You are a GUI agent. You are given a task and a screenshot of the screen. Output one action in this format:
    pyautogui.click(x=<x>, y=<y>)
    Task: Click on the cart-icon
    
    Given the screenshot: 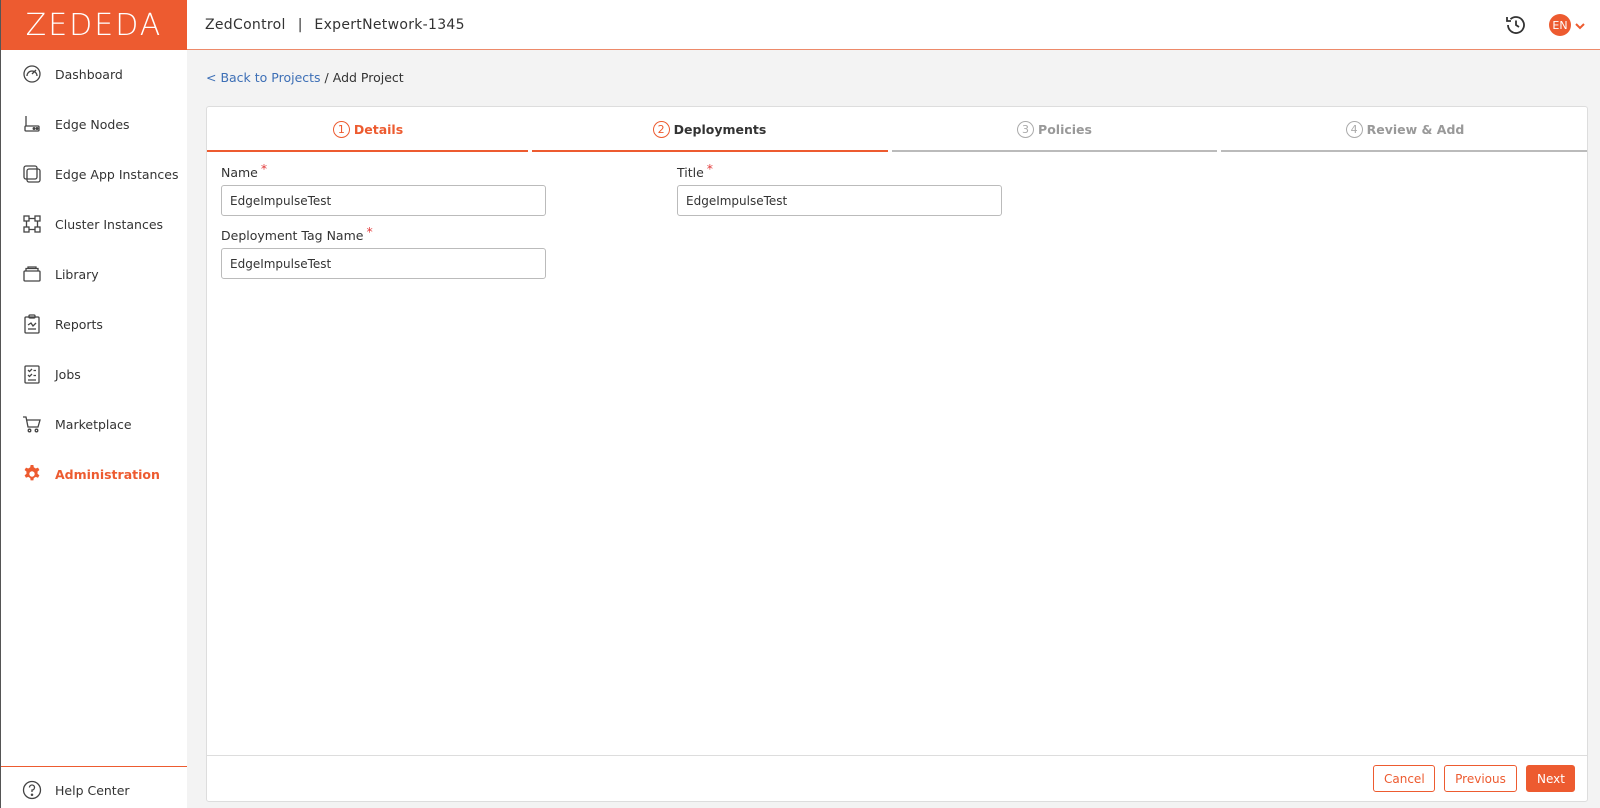 What is the action you would take?
    pyautogui.click(x=32, y=424)
    